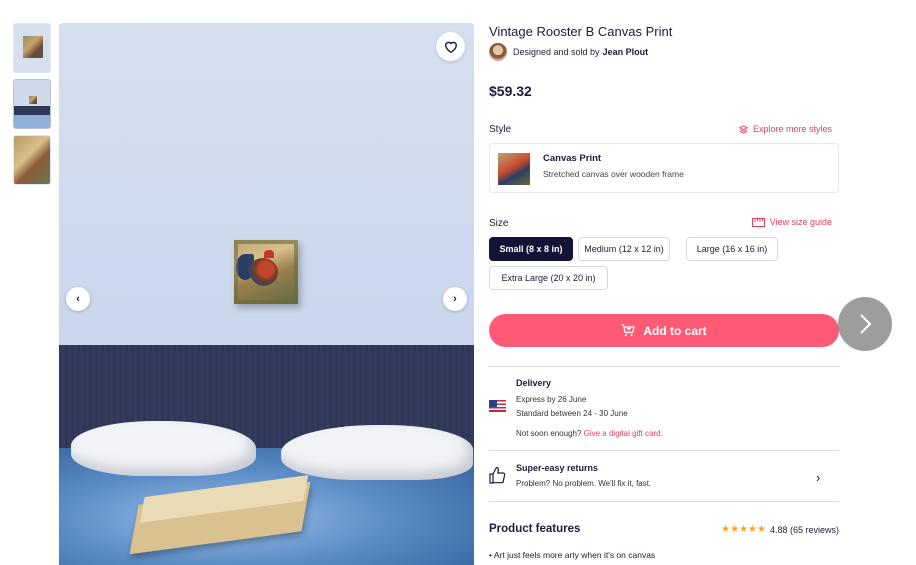  Describe the element at coordinates (549, 433) in the screenshot. I see `not-soon-text: Not soon enough?` at that location.